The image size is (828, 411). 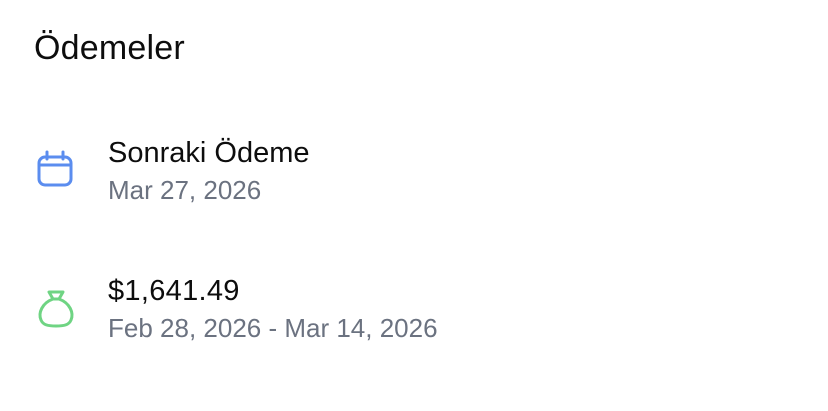 I want to click on payment-period: Feb 28, 2026 - Mar 14, 2026, so click(x=273, y=328).